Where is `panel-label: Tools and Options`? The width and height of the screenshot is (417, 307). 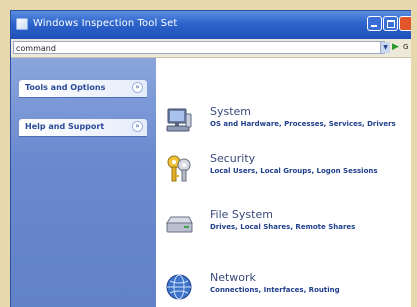
panel-label: Tools and Options is located at coordinates (65, 87).